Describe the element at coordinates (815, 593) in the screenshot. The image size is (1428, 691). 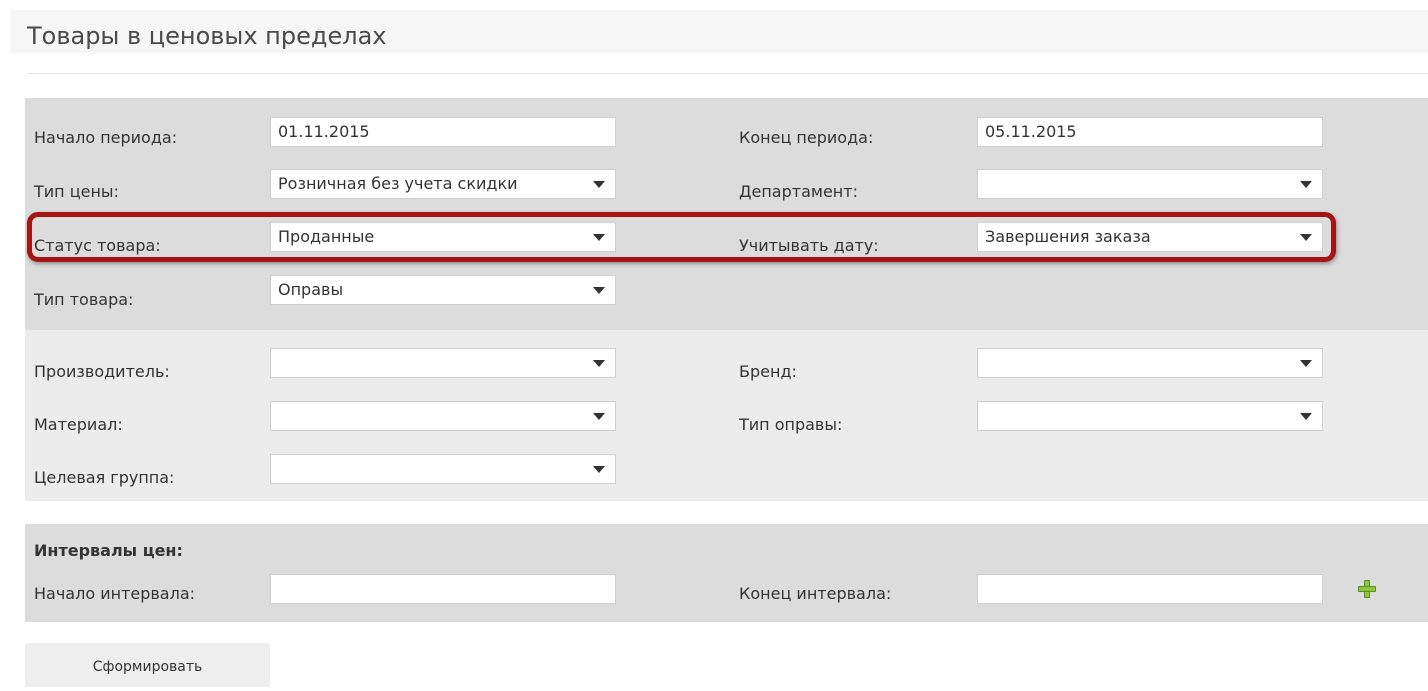
I see `interval-end-label: Конец интервала:` at that location.